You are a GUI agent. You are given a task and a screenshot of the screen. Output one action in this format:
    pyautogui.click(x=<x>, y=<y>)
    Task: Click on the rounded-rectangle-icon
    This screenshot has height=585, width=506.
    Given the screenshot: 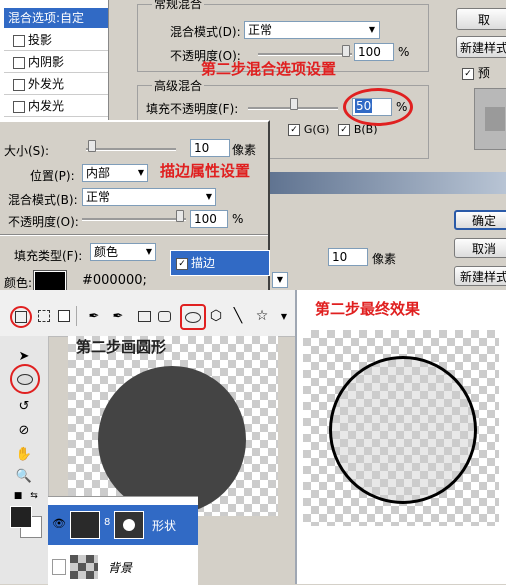 What is the action you would take?
    pyautogui.click(x=164, y=316)
    